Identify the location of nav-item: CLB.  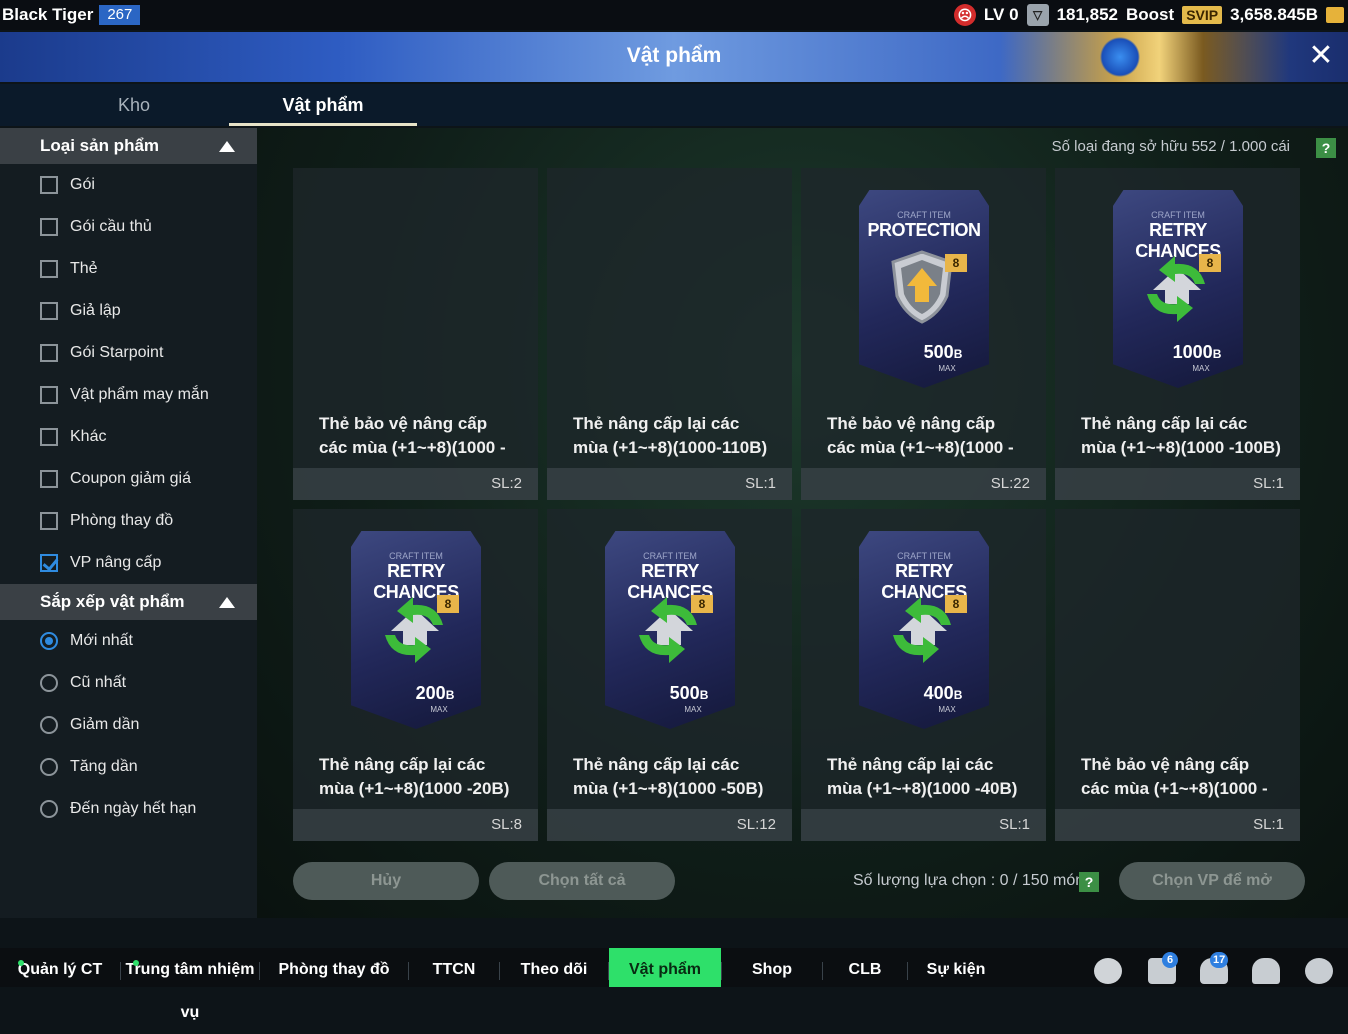
(865, 967).